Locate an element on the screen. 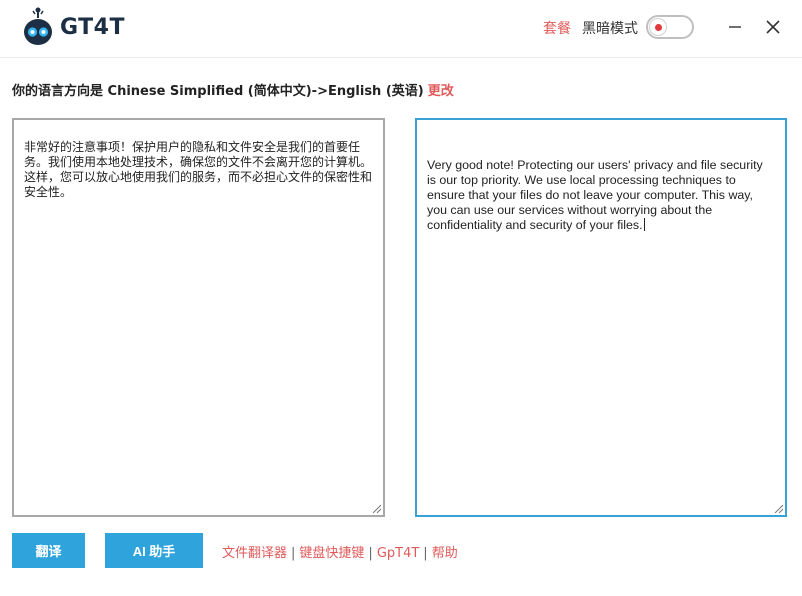  gpt4t-link: GpT4T is located at coordinates (398, 553).